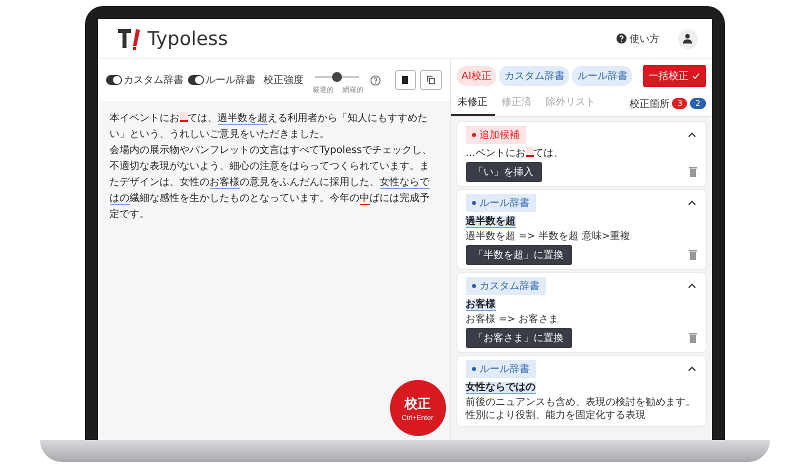 This screenshot has width=809, height=471. I want to click on filter-chip: ルール辞書, so click(602, 76).